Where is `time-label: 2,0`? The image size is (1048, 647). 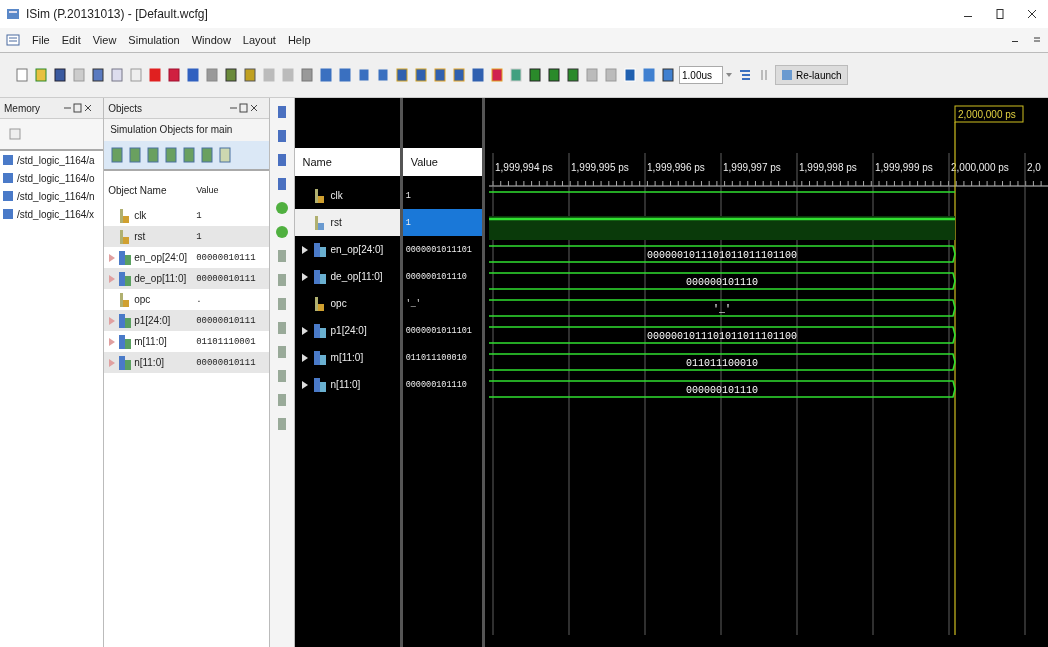
time-label: 2,0 is located at coordinates (1034, 167).